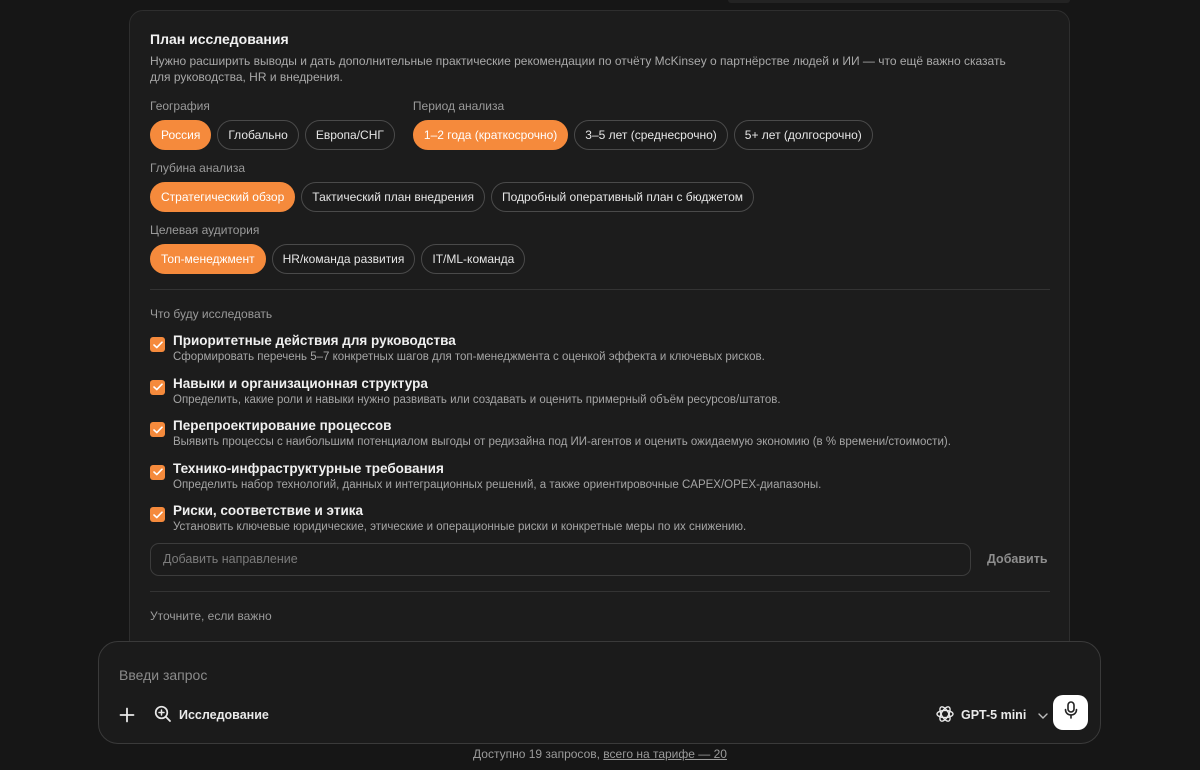 The image size is (1200, 770). I want to click on research-section-label: Что буду исследовать, so click(211, 314).